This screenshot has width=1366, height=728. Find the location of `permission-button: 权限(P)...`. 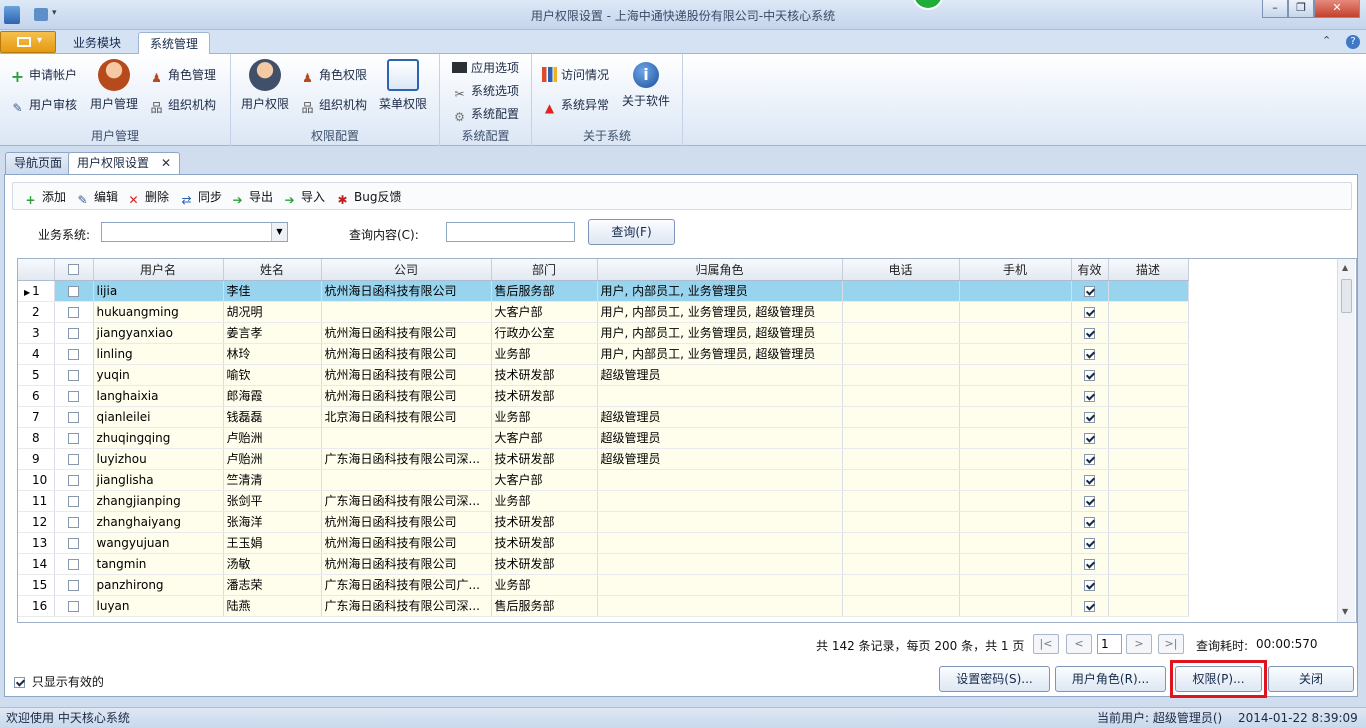

permission-button: 权限(P)... is located at coordinates (1218, 679).